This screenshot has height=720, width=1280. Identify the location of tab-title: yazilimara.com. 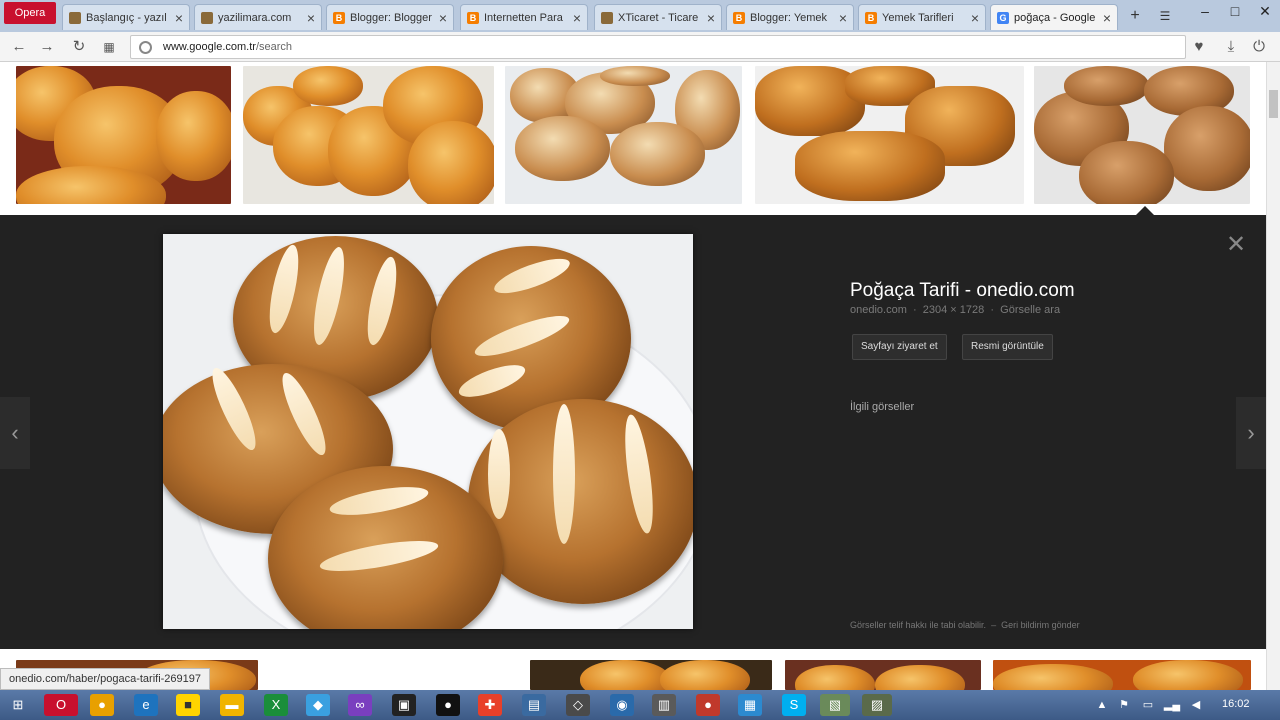
(255, 17).